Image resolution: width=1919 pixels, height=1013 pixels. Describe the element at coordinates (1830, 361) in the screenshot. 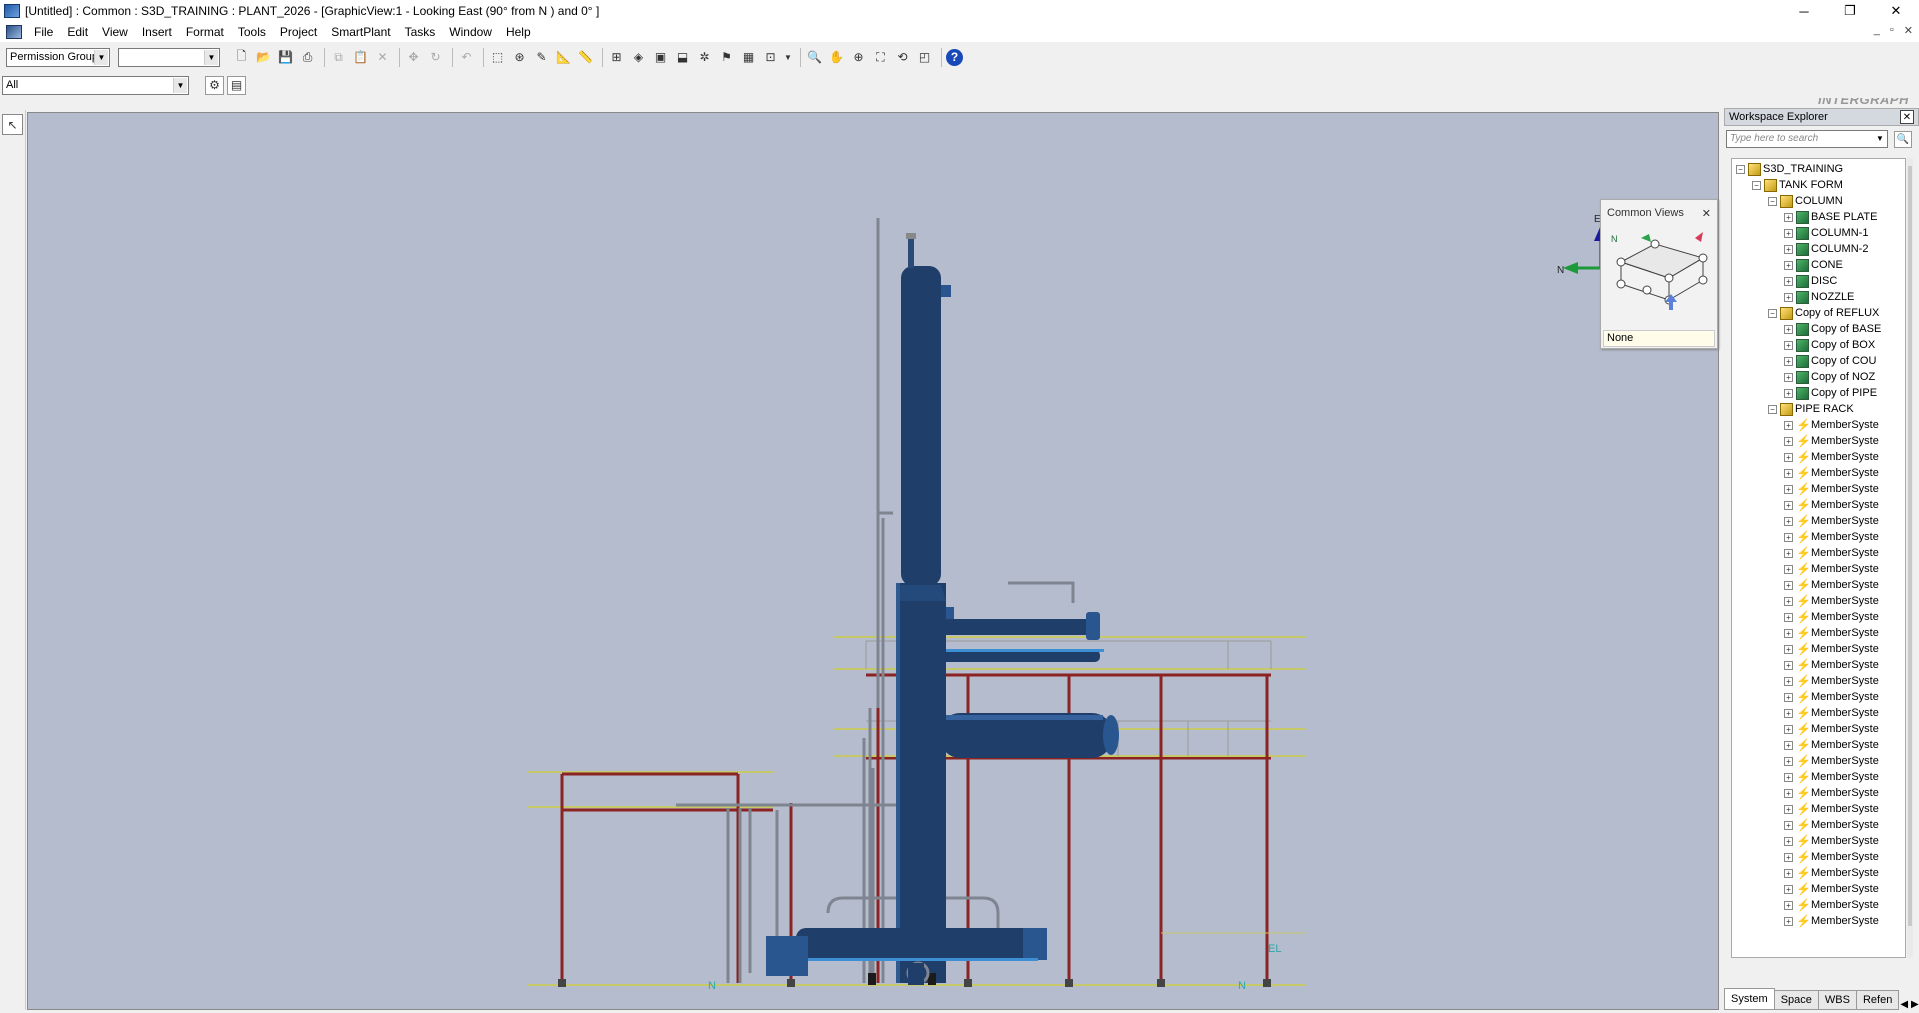

I see `tree-item: + Copy of COU` at that location.